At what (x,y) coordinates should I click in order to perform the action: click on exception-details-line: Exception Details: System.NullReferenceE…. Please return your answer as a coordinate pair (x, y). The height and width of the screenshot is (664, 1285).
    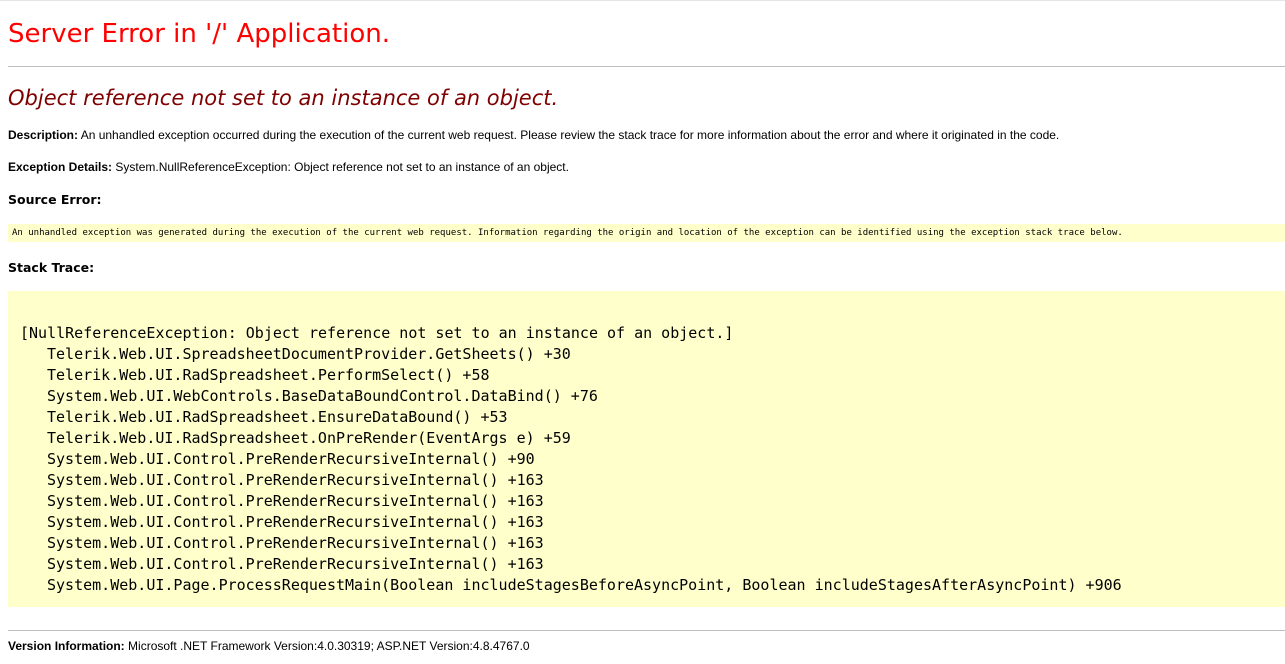
    Looking at the image, I should click on (288, 167).